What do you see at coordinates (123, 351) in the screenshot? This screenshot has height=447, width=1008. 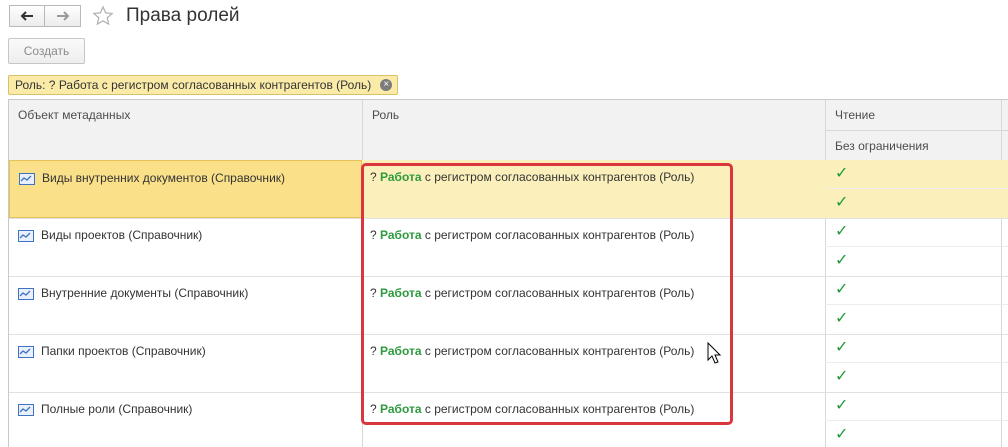 I see `object-name: Папки проектов (Справочник)` at bounding box center [123, 351].